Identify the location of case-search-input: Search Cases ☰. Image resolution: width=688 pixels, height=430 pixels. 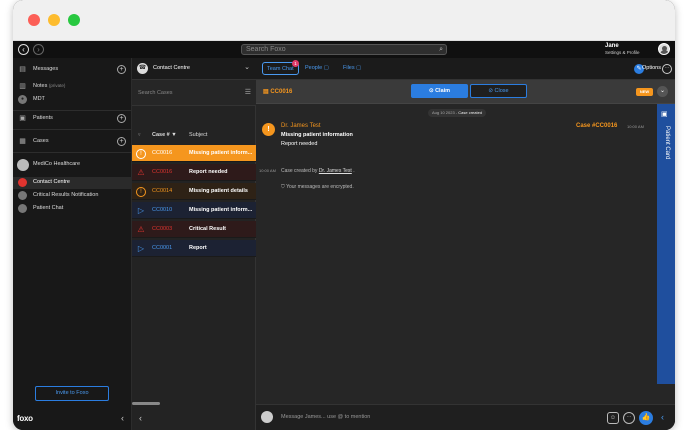
(194, 93).